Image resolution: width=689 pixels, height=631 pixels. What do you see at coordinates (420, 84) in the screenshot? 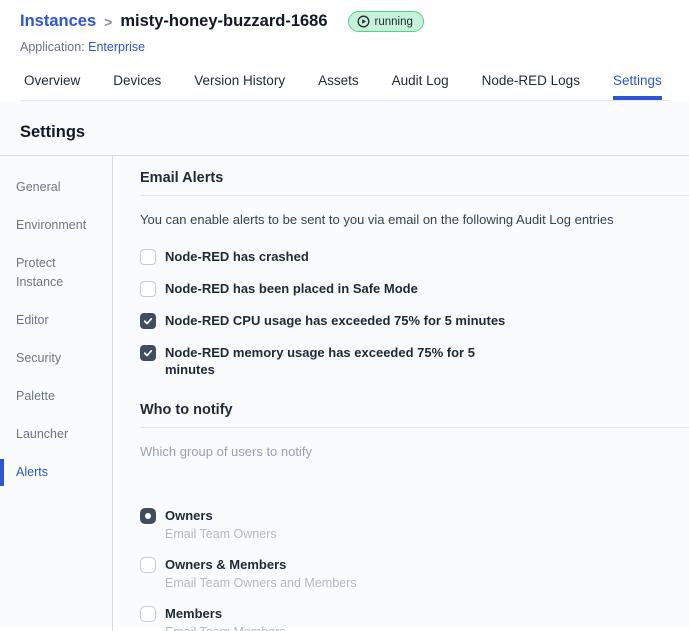
I see `tab-audit-log: Audit Log` at bounding box center [420, 84].